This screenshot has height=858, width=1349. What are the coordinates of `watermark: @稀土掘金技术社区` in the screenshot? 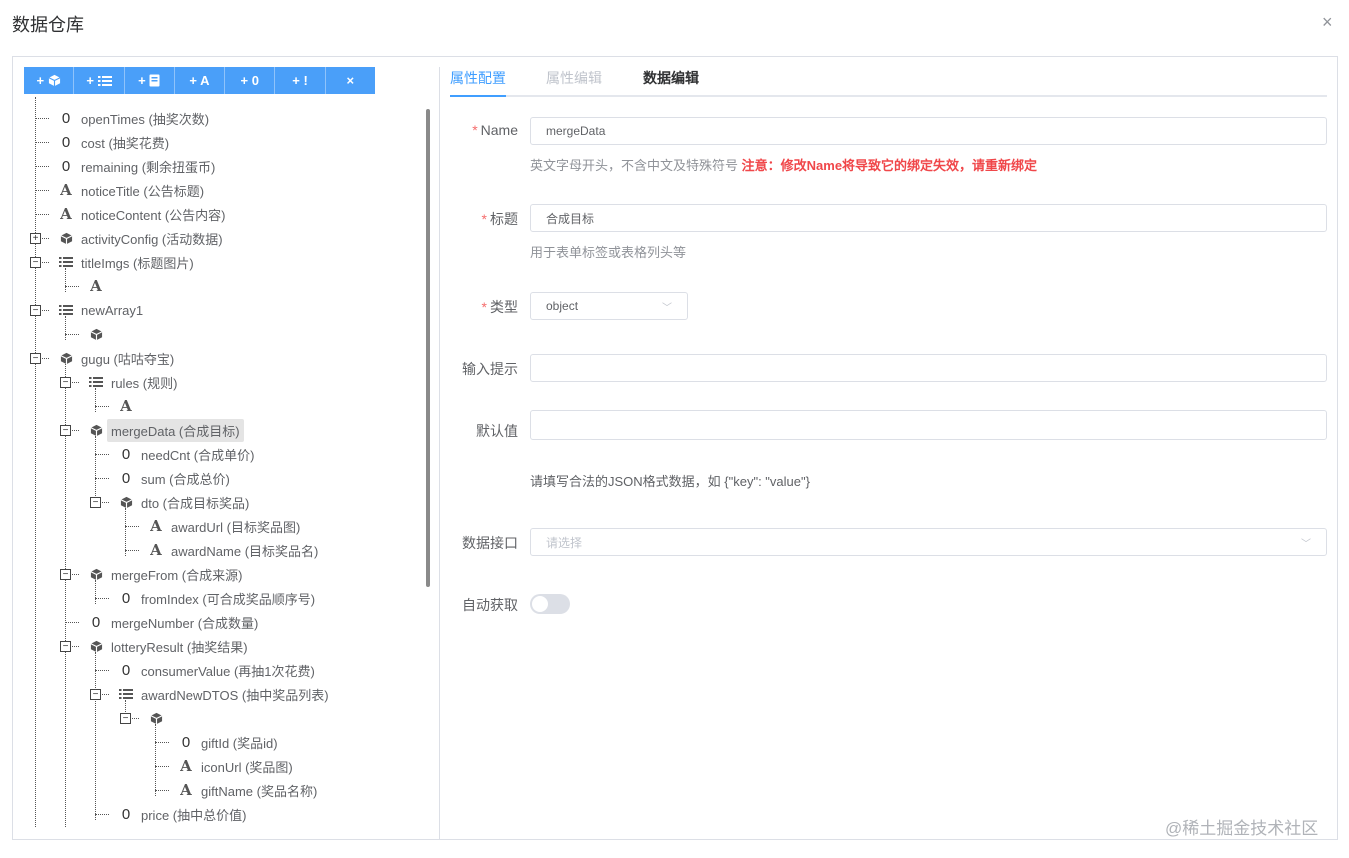 It's located at (1242, 828).